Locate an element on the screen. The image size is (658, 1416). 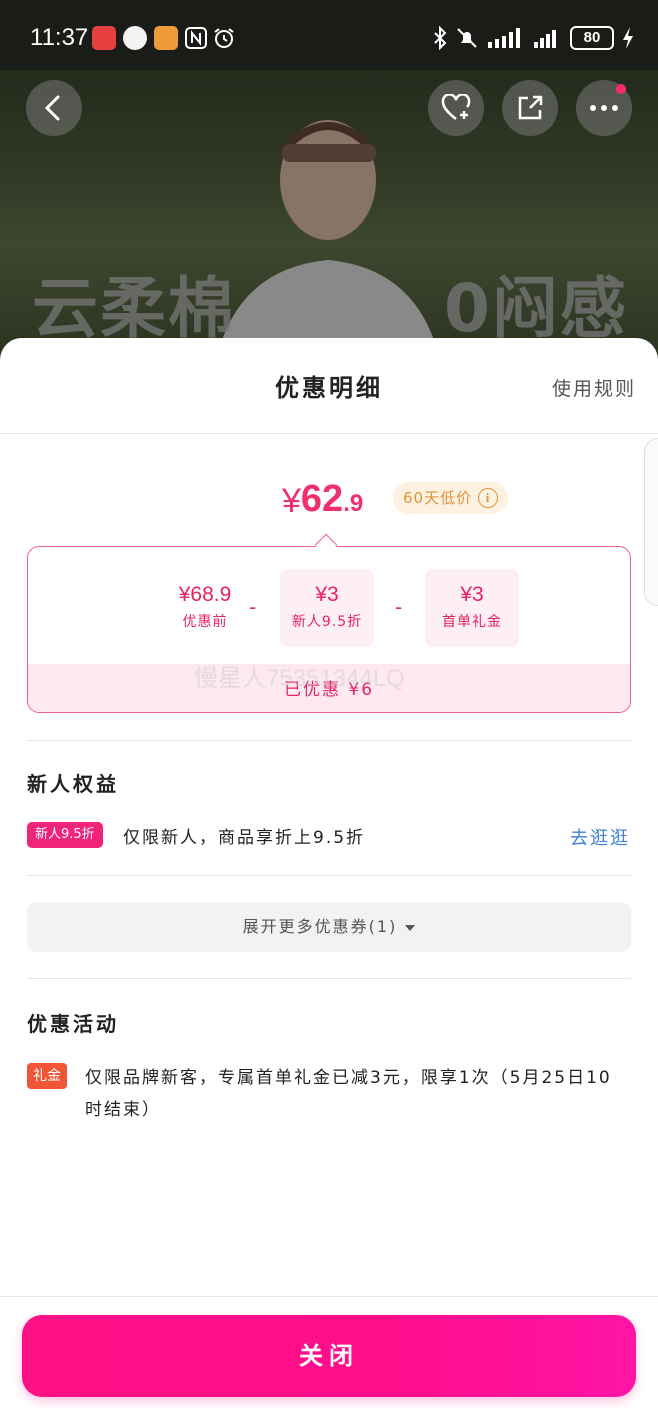
nfc-icon is located at coordinates (196, 38).